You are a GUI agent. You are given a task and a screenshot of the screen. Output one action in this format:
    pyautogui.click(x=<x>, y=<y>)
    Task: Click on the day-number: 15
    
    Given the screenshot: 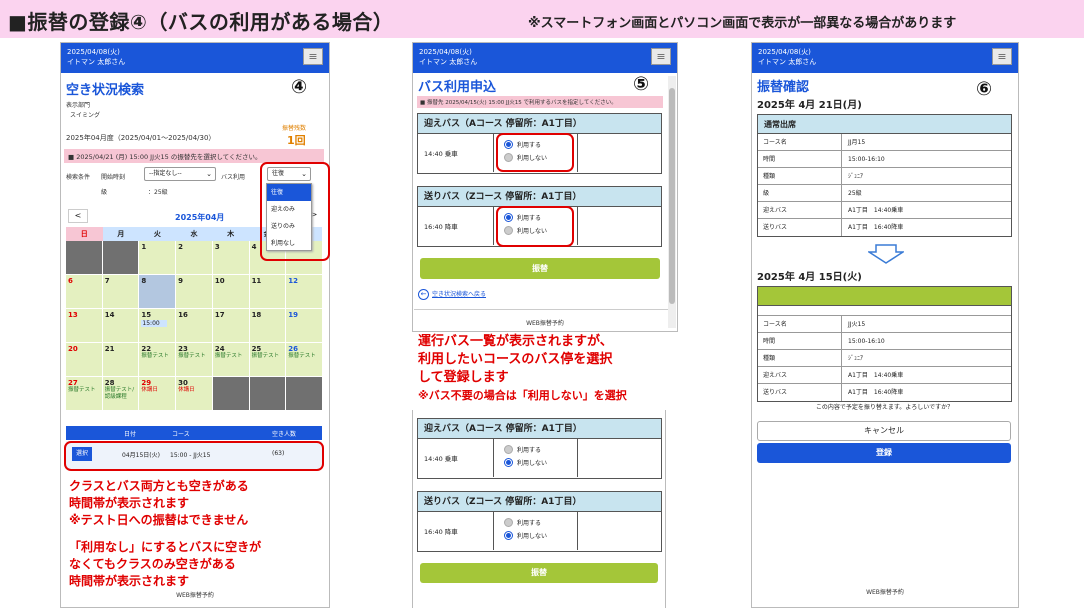 What is the action you would take?
    pyautogui.click(x=146, y=315)
    